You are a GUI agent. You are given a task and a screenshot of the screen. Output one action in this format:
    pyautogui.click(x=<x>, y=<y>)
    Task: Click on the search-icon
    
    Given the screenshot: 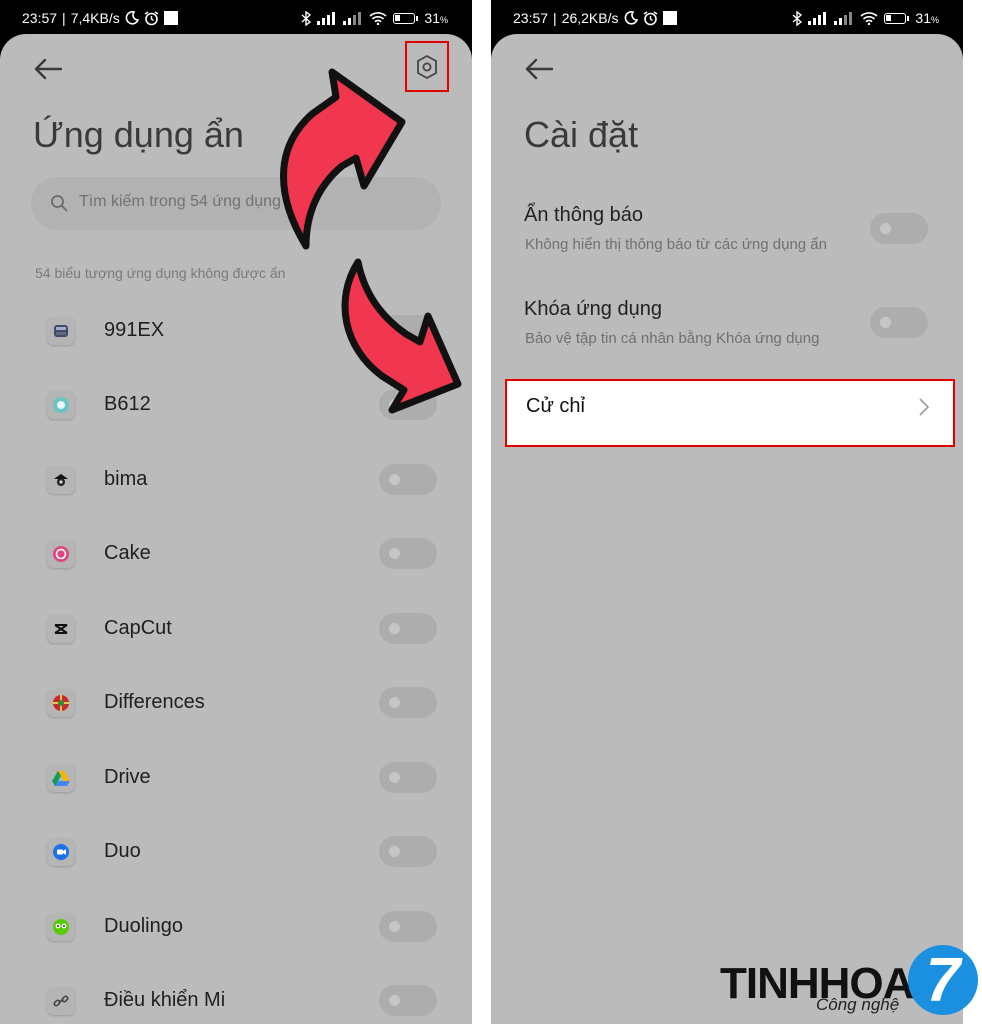 What is the action you would take?
    pyautogui.click(x=59, y=203)
    